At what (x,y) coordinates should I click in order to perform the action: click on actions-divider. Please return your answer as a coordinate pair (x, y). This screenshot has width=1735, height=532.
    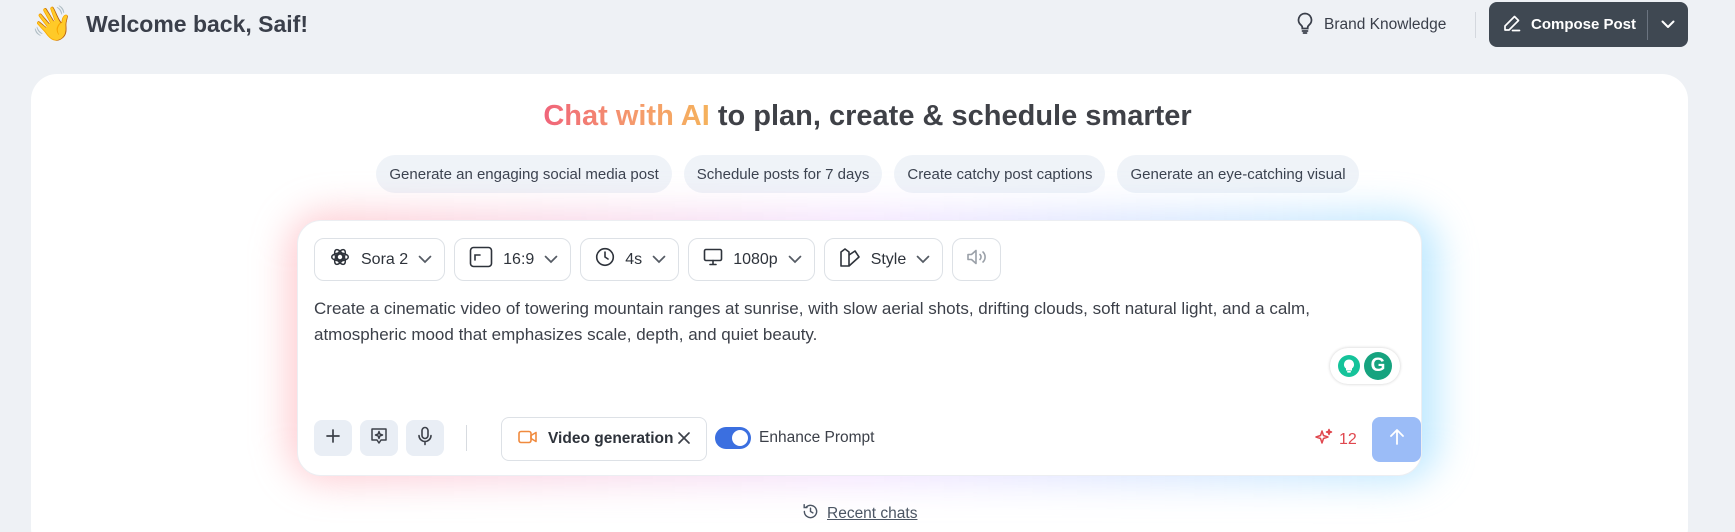
    Looking at the image, I should click on (466, 438).